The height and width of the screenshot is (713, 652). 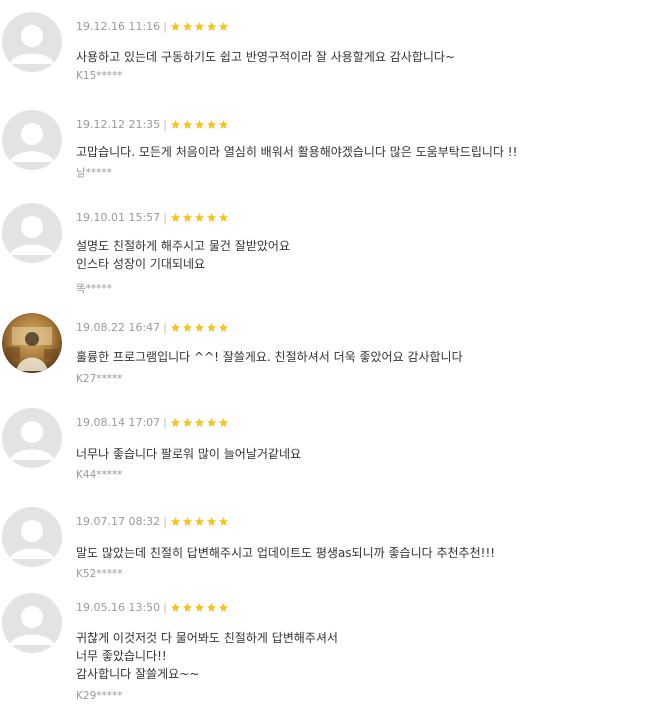 I want to click on review-meta: 19.08.14 17:07 |, so click(x=152, y=422).